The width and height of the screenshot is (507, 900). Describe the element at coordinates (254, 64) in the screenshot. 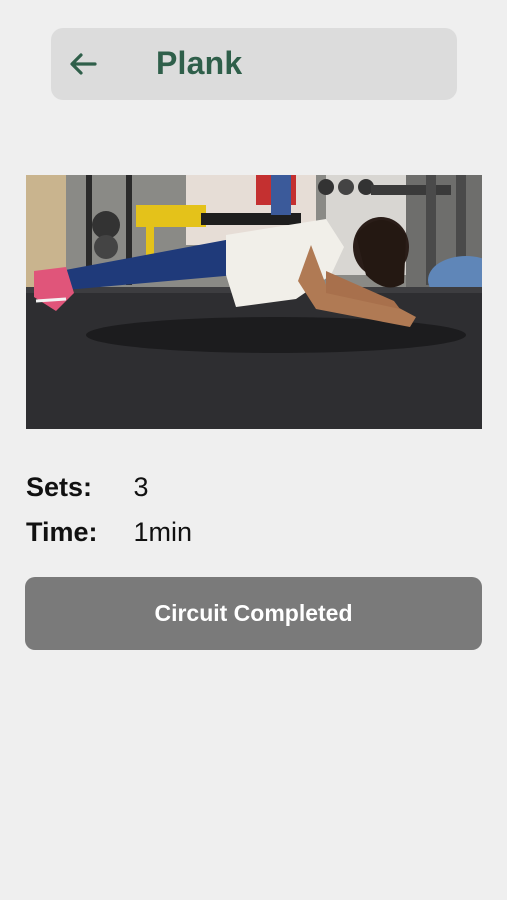

I see `header-bar: Plank` at that location.